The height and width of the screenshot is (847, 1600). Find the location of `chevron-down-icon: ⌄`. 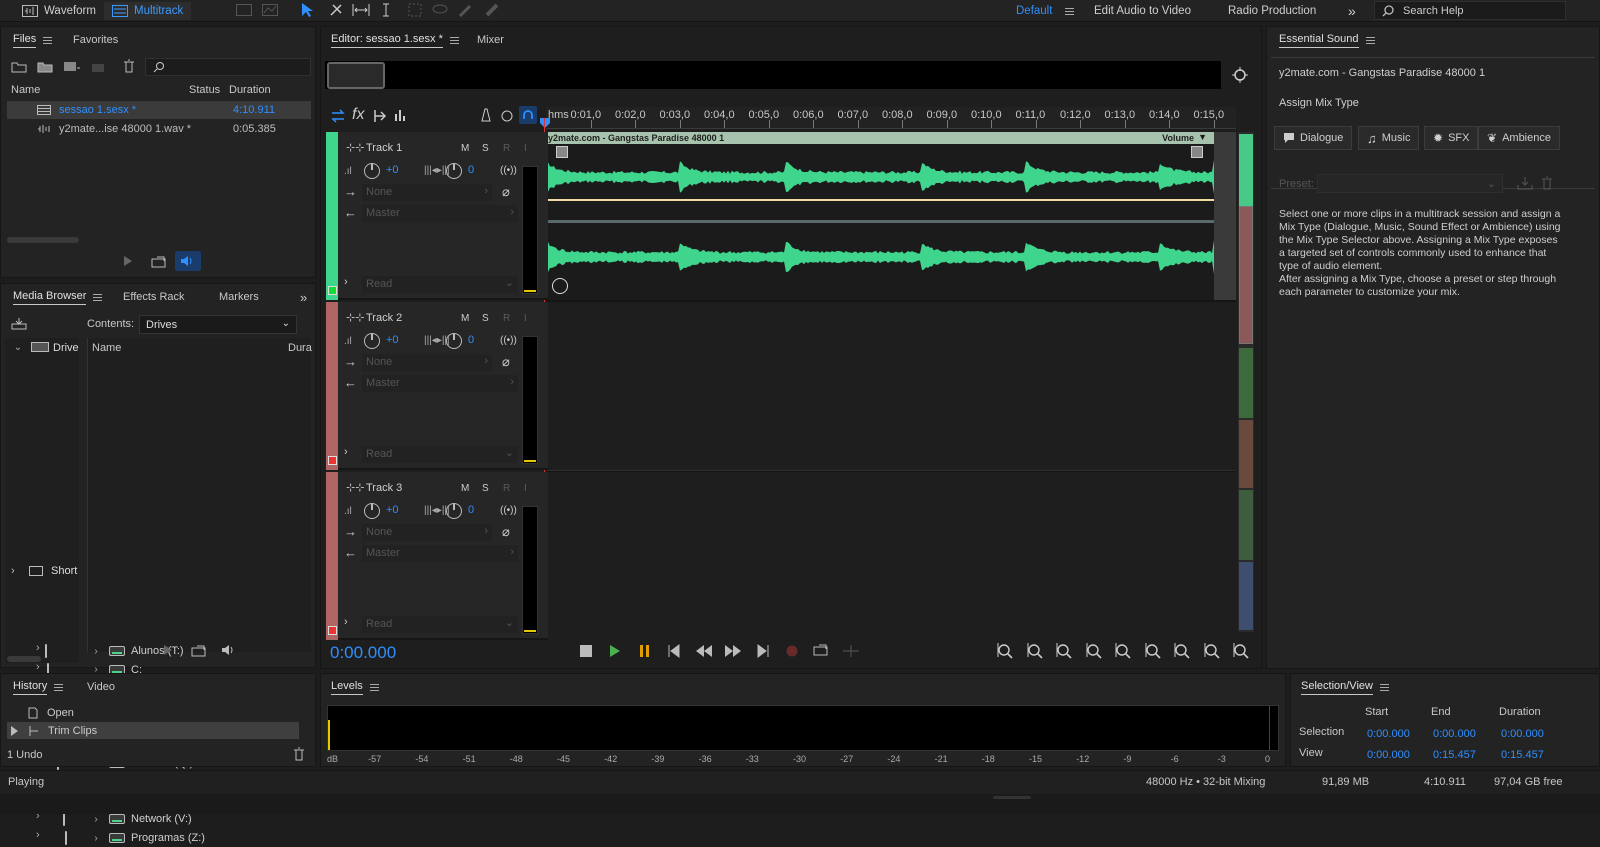

chevron-down-icon: ⌄ is located at coordinates (18, 347).